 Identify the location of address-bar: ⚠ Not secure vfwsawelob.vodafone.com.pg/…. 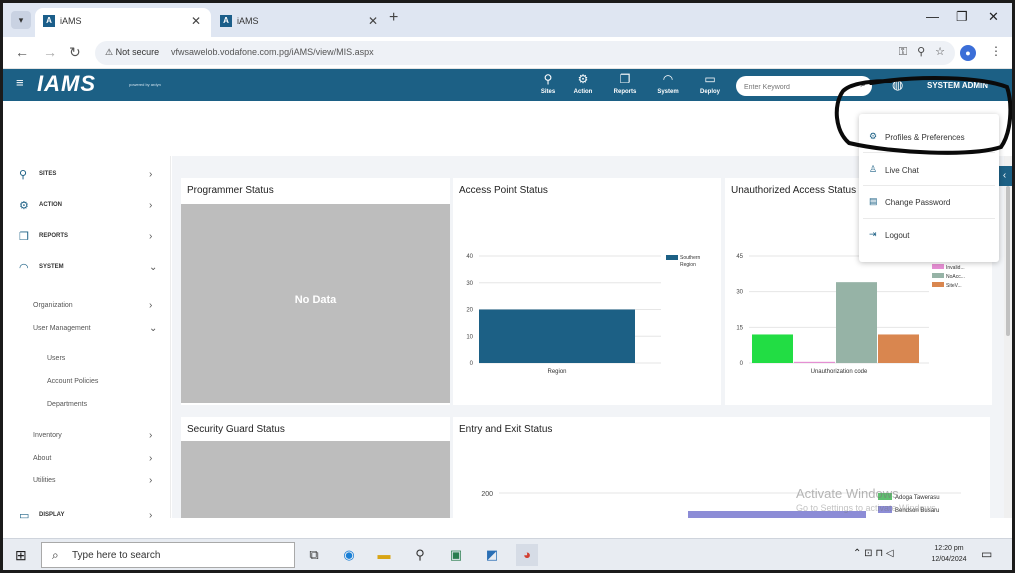
(525, 53).